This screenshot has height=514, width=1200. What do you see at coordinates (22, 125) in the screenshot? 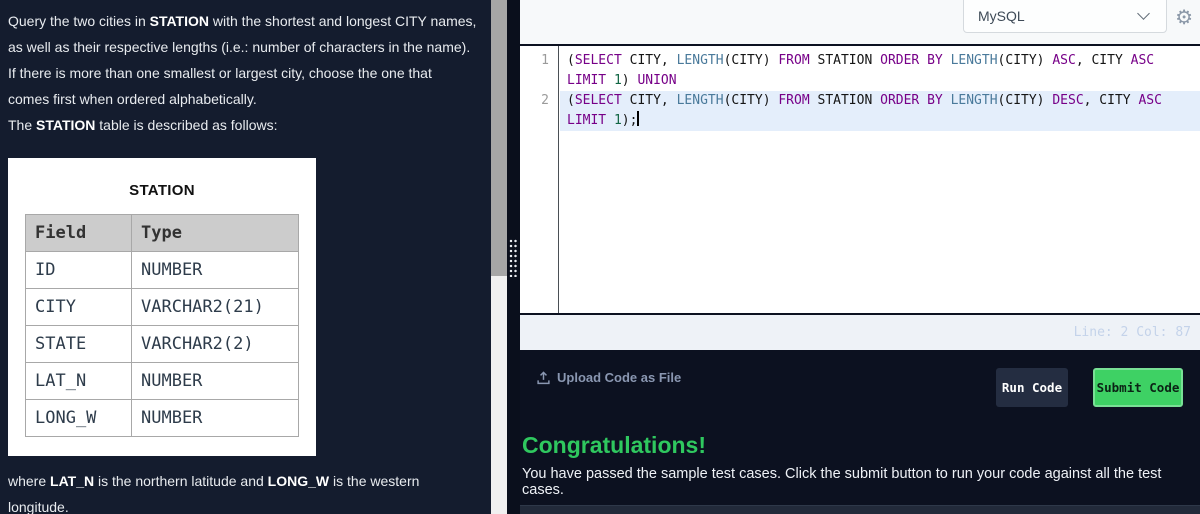
I see `text: The` at bounding box center [22, 125].